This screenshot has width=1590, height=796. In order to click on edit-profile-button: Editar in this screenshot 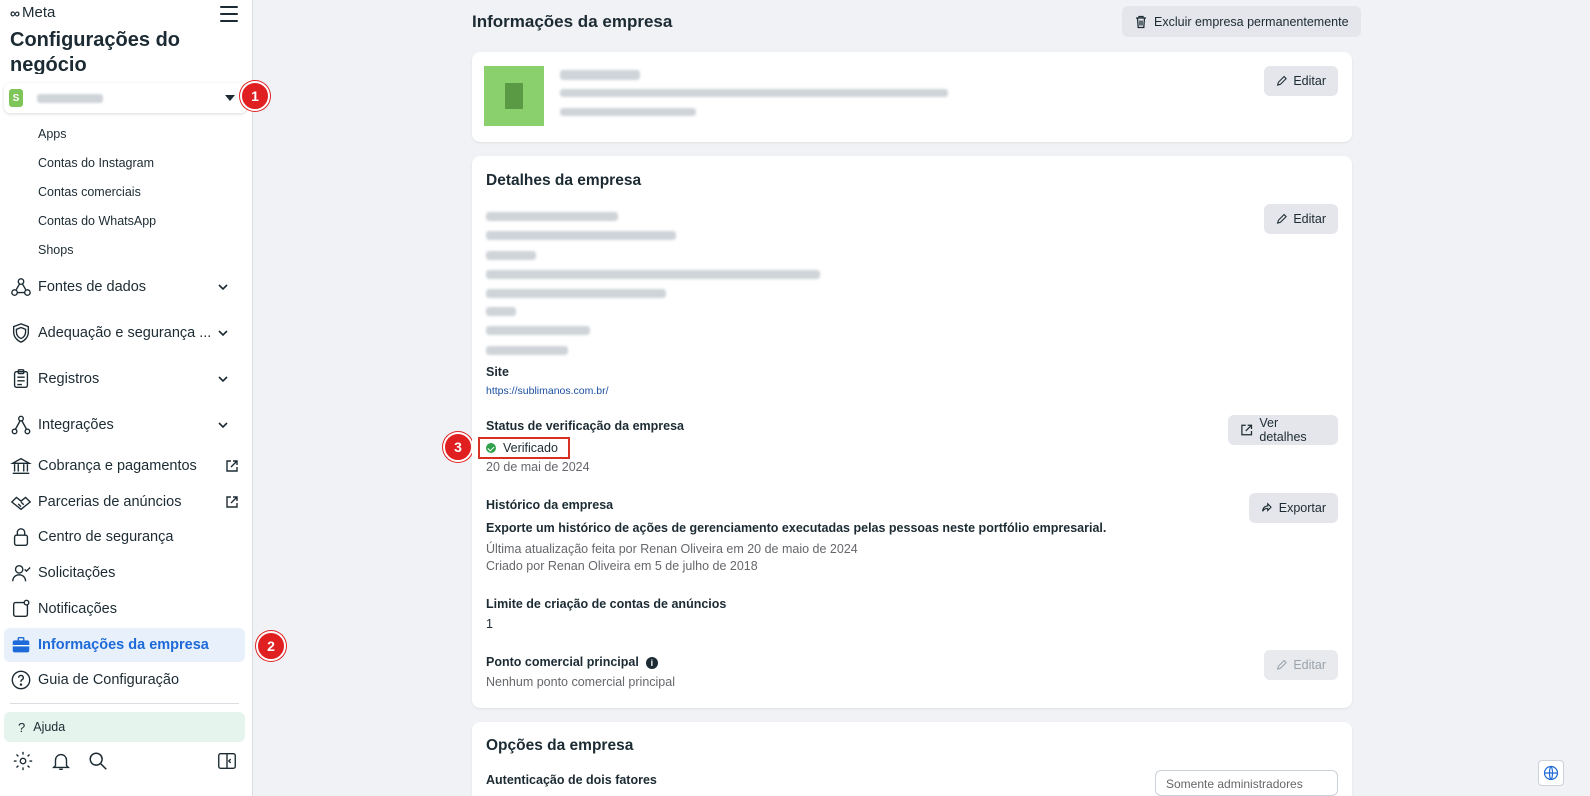, I will do `click(1301, 81)`.